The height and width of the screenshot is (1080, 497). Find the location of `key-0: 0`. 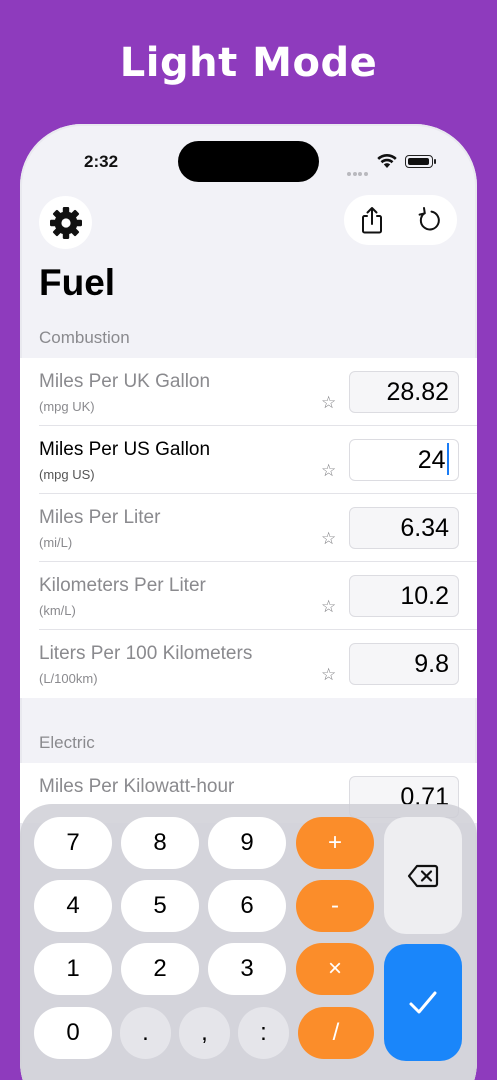

key-0: 0 is located at coordinates (73, 1033).